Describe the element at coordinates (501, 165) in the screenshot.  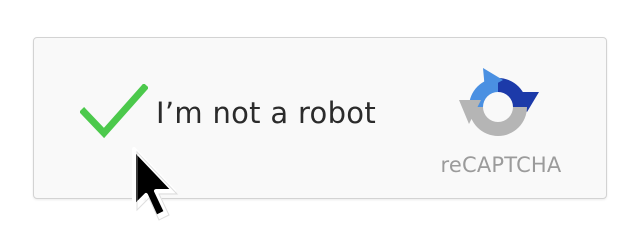
I see `recaptcha-brand-text: reCAPTCHA` at that location.